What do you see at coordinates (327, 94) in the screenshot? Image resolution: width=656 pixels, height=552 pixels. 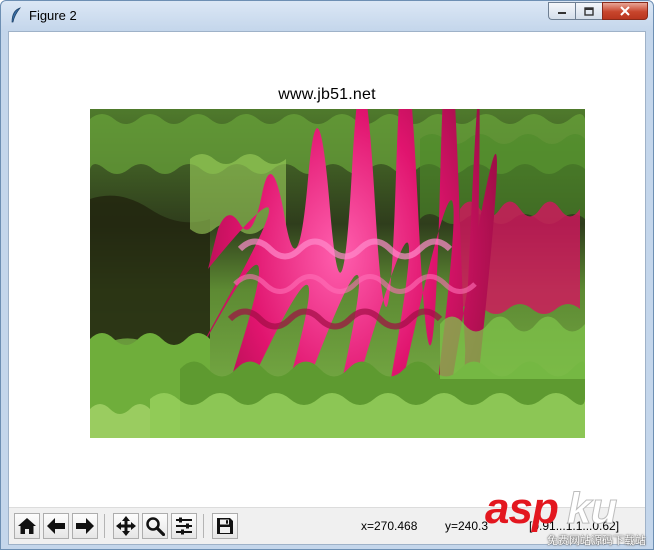 I see `figure-title: www.jb51.net` at bounding box center [327, 94].